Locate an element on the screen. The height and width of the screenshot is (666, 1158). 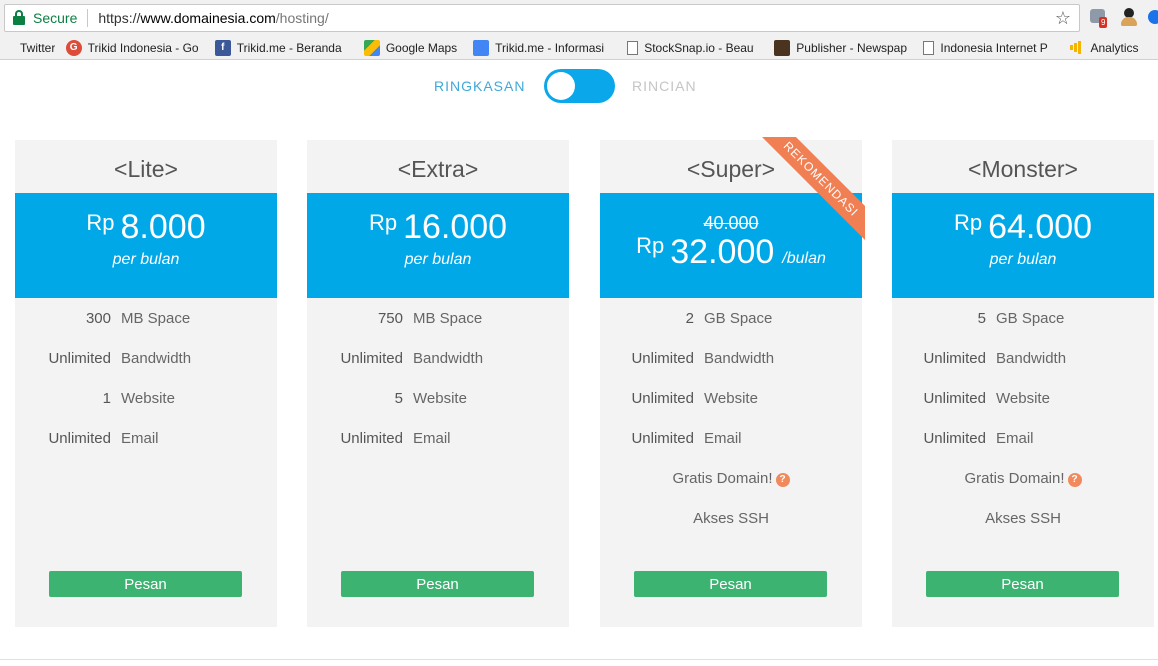
bookmark-trikid-informasi: Trikid.me - Informasi is located at coordinates (545, 47).